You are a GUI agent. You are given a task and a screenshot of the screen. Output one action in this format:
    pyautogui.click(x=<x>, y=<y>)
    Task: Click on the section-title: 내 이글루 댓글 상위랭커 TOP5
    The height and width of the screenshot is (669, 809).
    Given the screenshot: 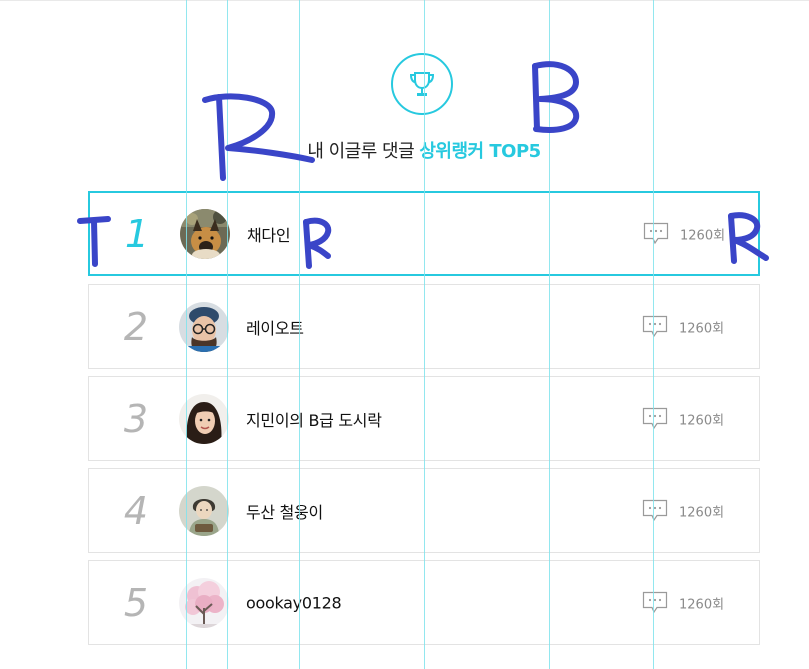 What is the action you would take?
    pyautogui.click(x=404, y=150)
    